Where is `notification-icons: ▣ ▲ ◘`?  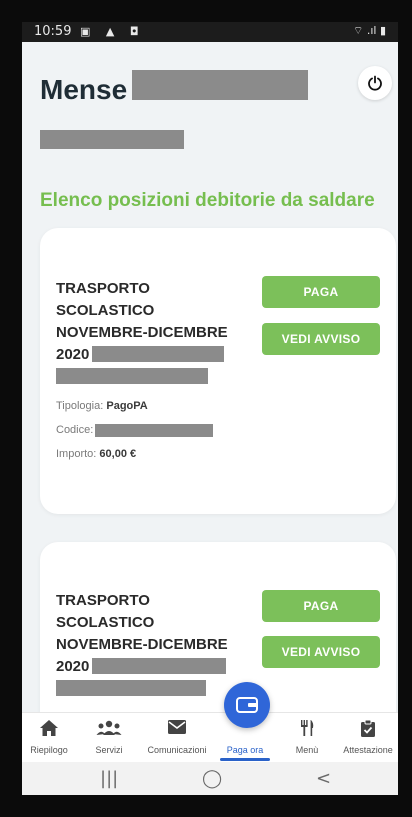
notification-icons: ▣ ▲ ◘ is located at coordinates (112, 31).